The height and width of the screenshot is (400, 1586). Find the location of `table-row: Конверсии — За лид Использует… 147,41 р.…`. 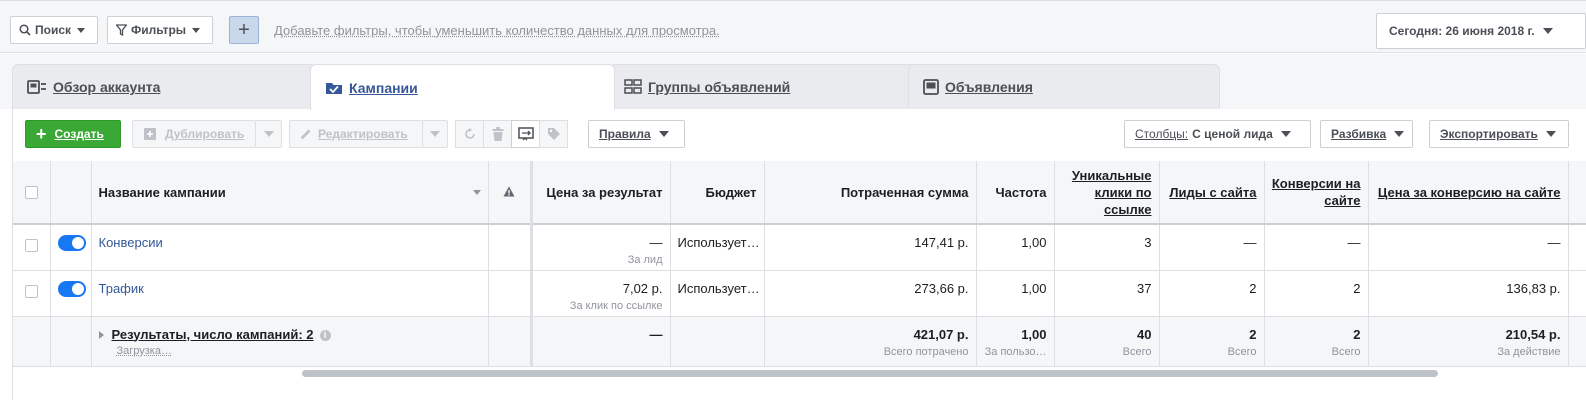

table-row: Конверсии — За лид Использует… 147,41 р.… is located at coordinates (799, 247).